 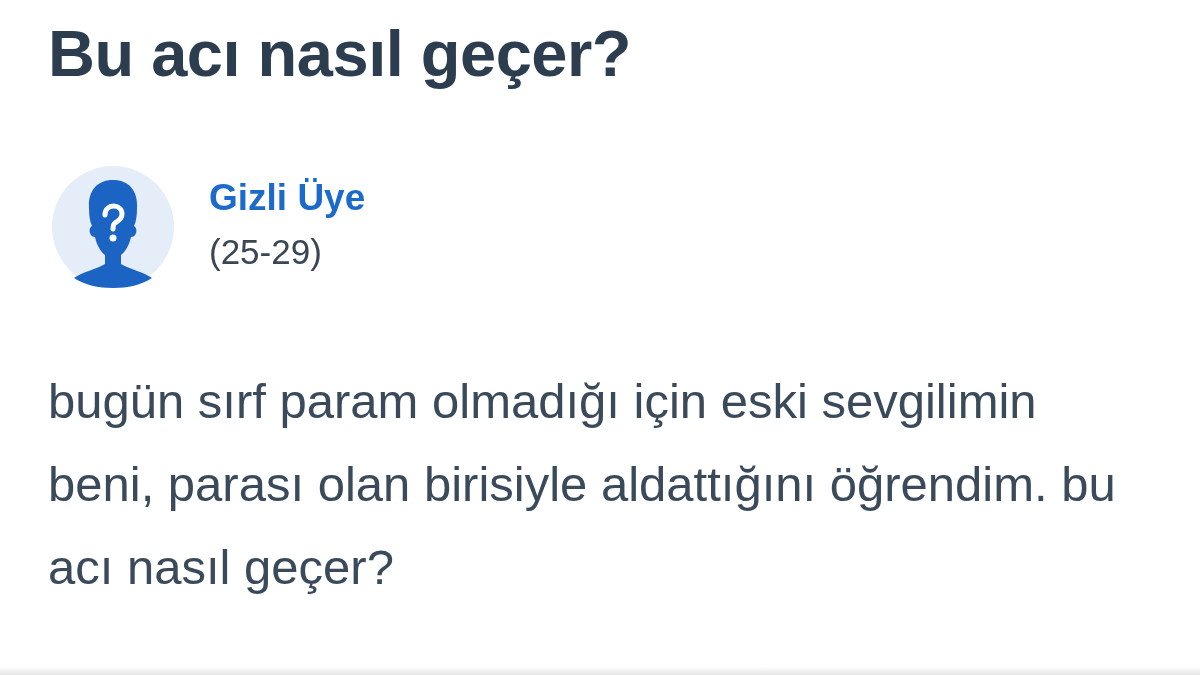 I want to click on question-title: Bu acı nasıl geçer?, so click(x=339, y=54).